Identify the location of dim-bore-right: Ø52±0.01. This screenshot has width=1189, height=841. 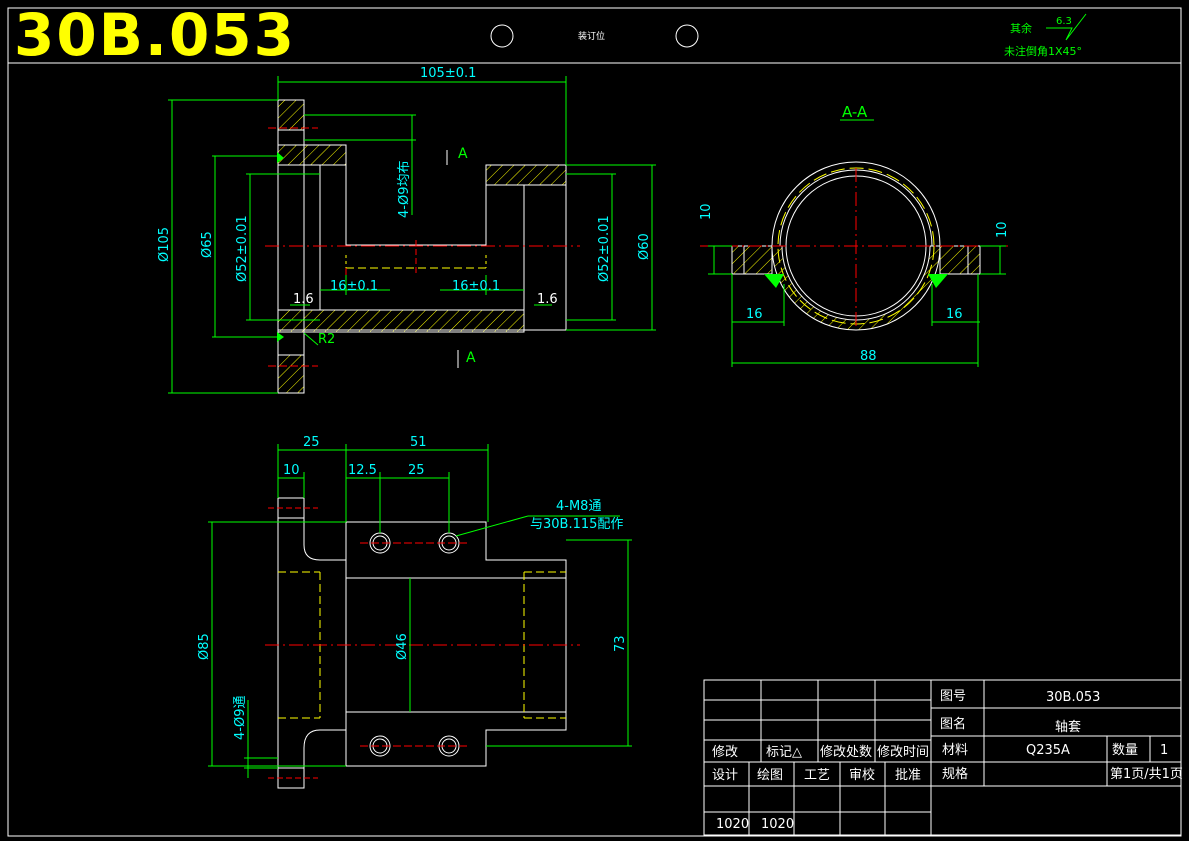
(604, 248).